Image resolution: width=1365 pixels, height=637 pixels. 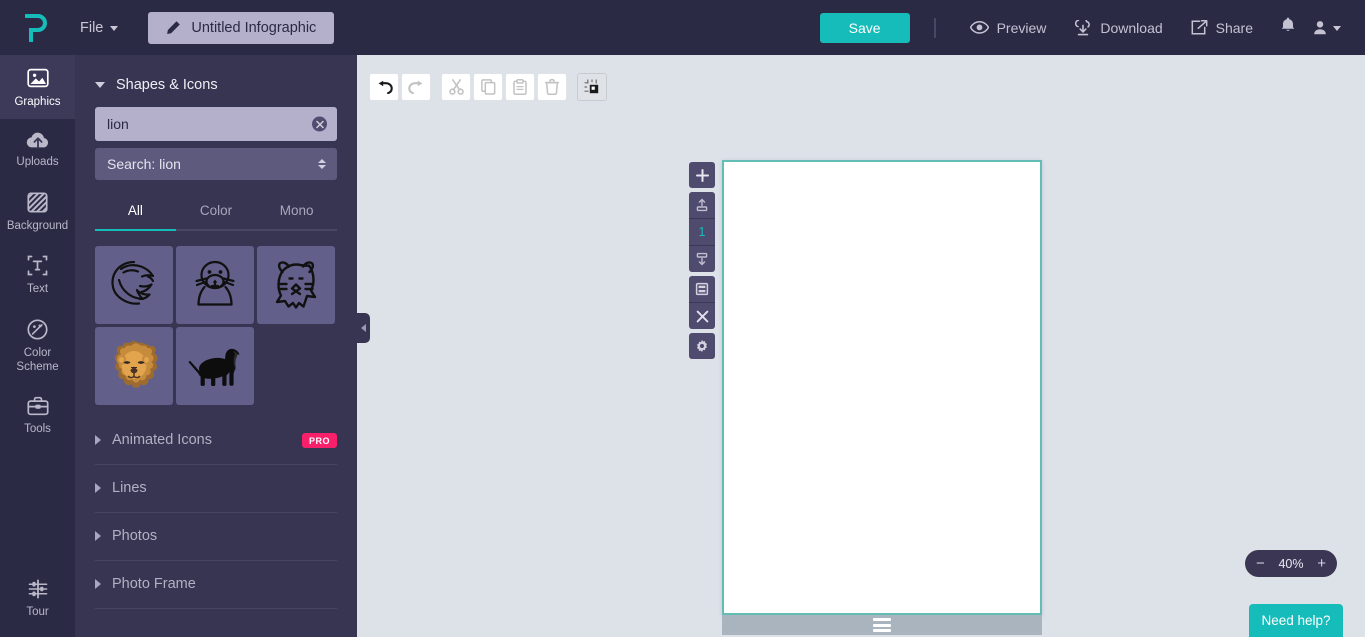 What do you see at coordinates (592, 87) in the screenshot?
I see `crop-button` at bounding box center [592, 87].